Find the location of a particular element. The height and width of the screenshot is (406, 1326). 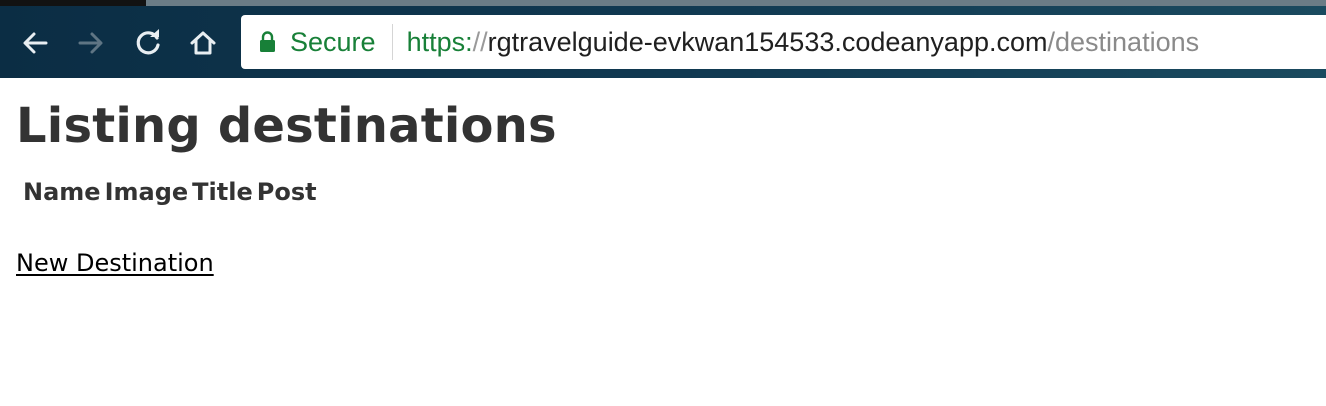

reload-icon is located at coordinates (148, 42).